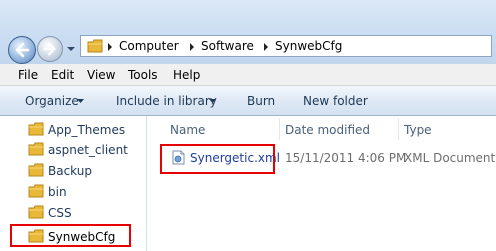 This screenshot has width=496, height=251. What do you see at coordinates (28, 75) in the screenshot?
I see `menu-file: File` at bounding box center [28, 75].